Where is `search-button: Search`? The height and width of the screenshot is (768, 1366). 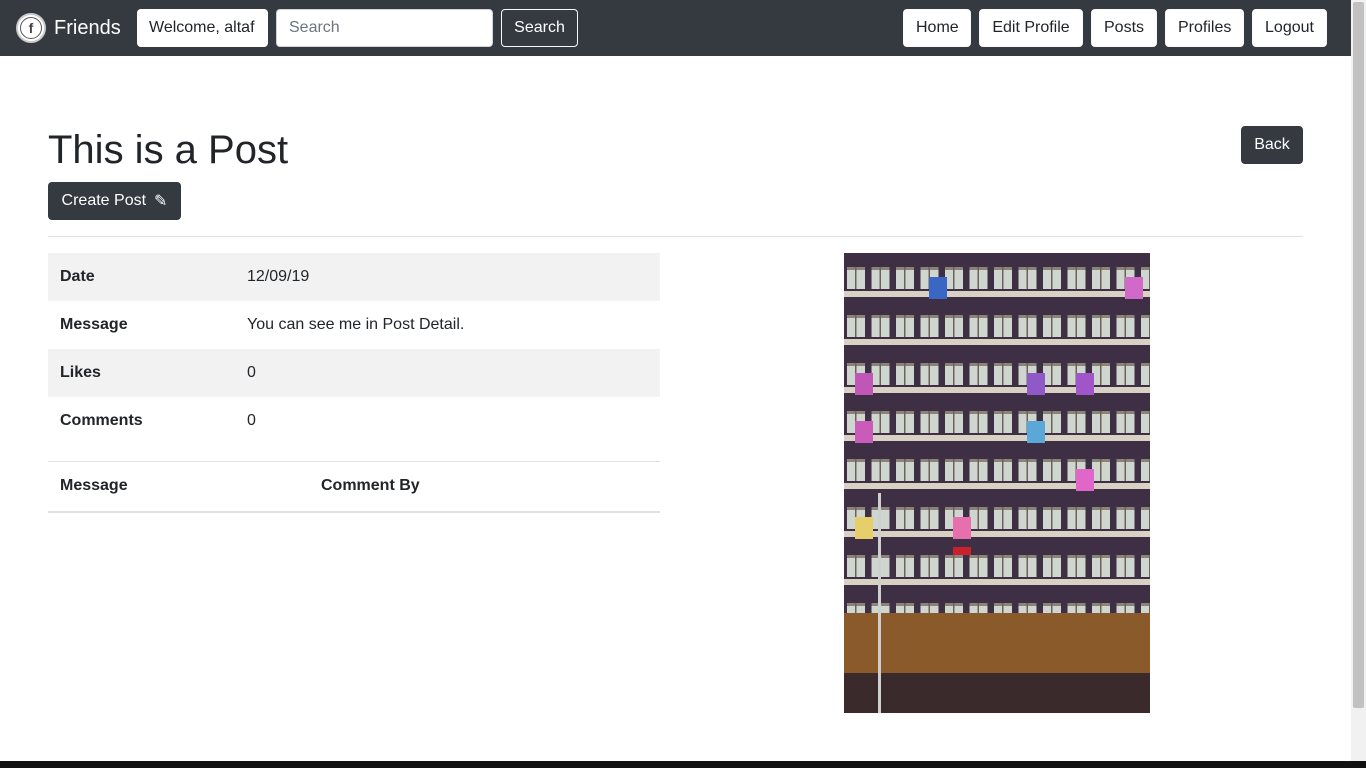
search-button: Search is located at coordinates (539, 28).